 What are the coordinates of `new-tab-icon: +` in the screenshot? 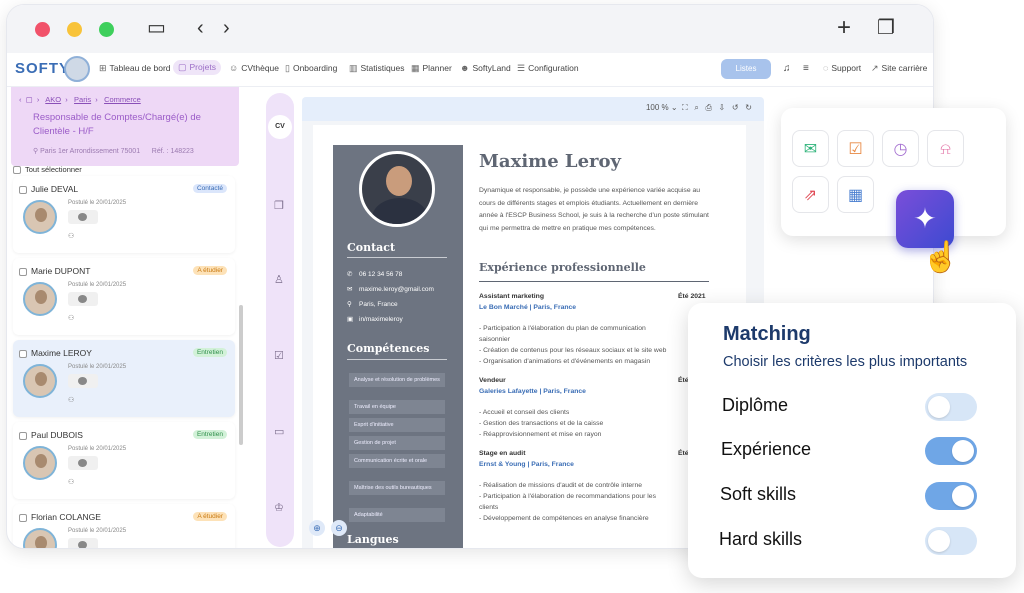 It's located at (844, 28).